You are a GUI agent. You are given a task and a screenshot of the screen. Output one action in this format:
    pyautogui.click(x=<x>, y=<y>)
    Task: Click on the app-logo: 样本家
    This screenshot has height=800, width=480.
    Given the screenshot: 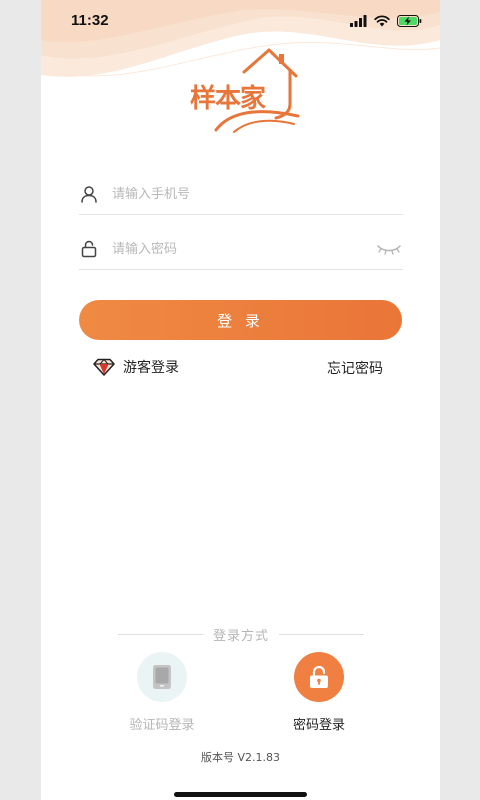 What is the action you would take?
    pyautogui.click(x=243, y=91)
    